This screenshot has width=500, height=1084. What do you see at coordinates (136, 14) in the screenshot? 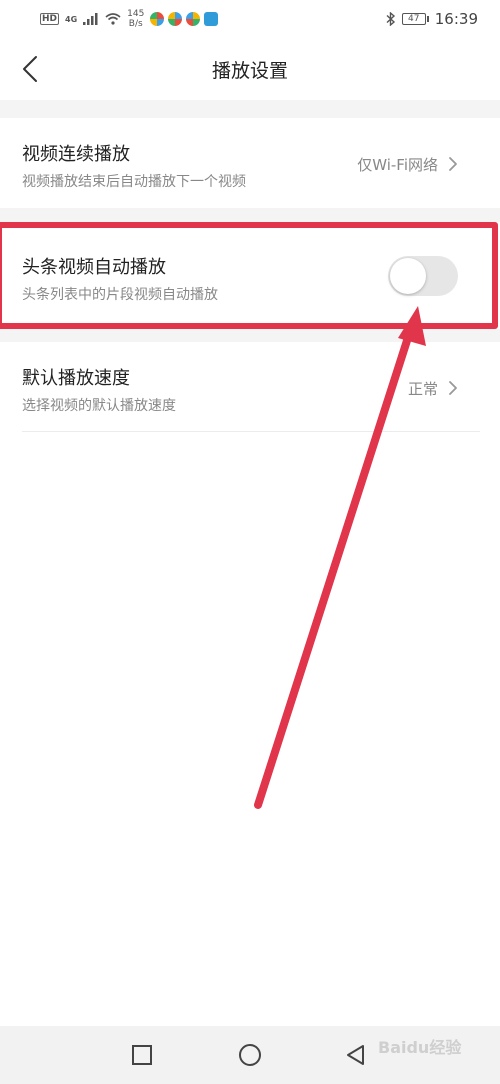
I see `speed-value: 145` at bounding box center [136, 14].